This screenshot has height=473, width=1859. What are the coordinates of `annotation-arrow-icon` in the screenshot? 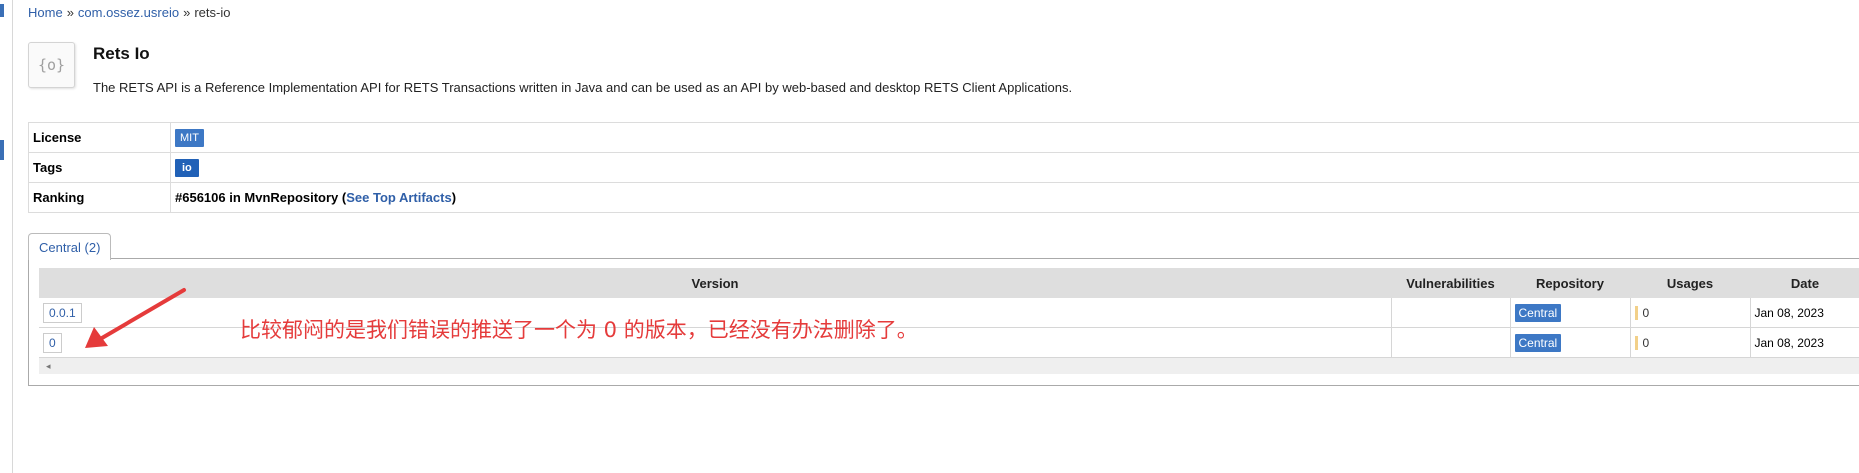 It's located at (135, 318).